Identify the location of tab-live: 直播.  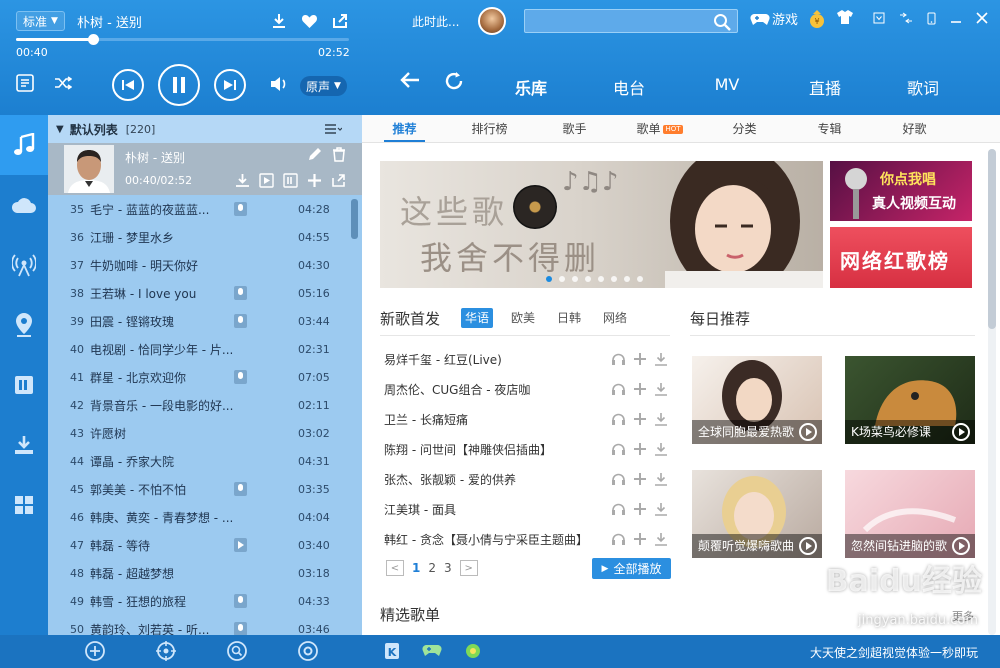
(825, 87).